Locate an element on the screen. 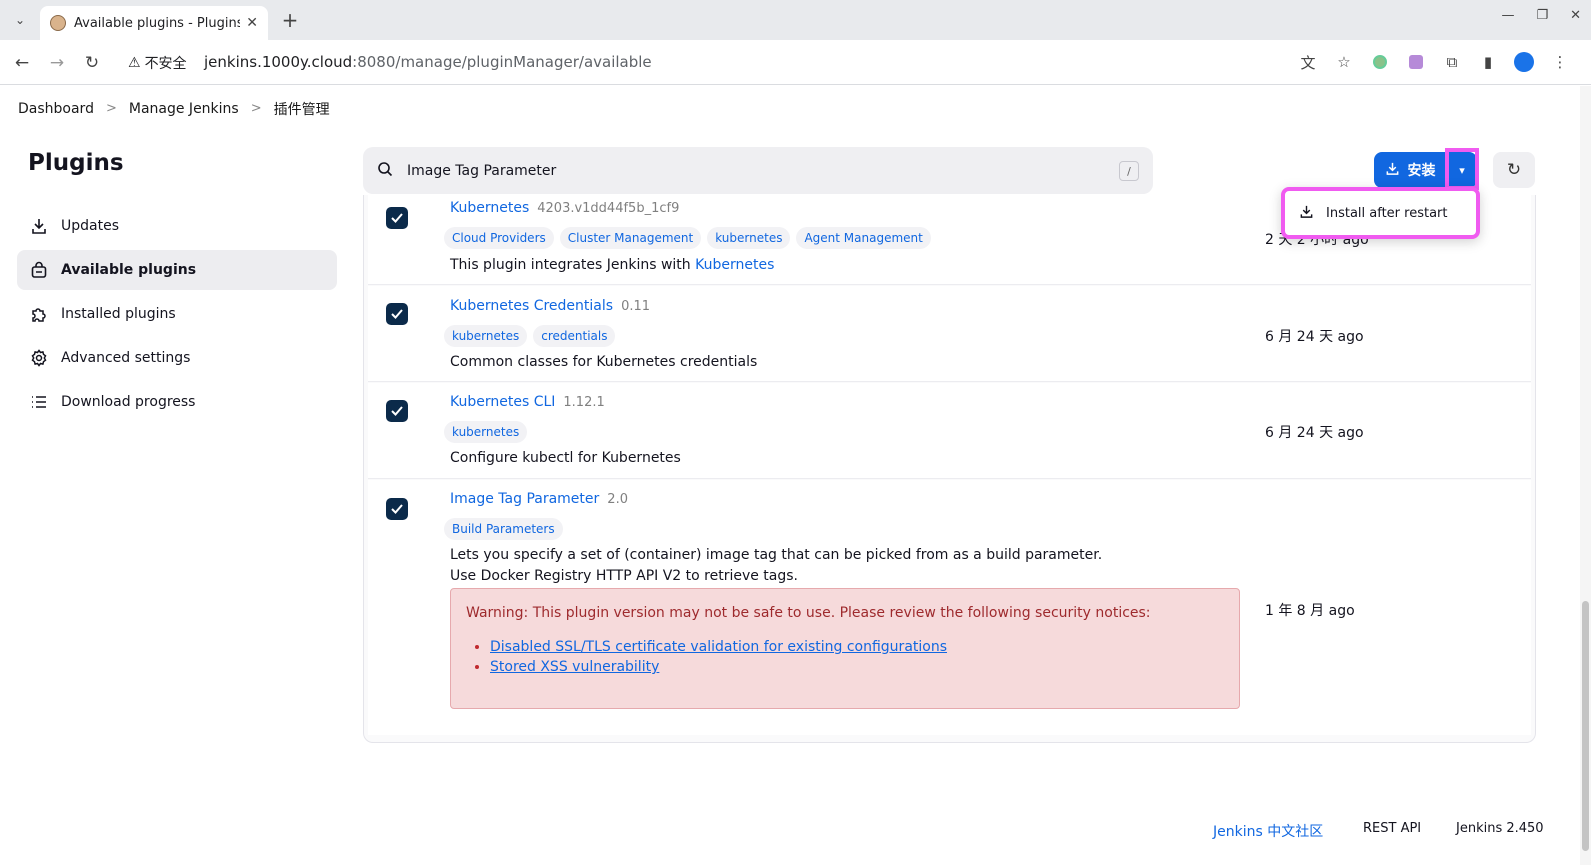 This screenshot has width=1591, height=865. plugin-tags: Build Parameters is located at coordinates (503, 529).